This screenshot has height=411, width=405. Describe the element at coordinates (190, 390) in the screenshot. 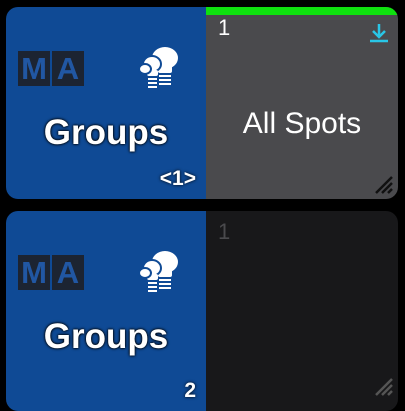

I see `page-indicator: 2` at that location.